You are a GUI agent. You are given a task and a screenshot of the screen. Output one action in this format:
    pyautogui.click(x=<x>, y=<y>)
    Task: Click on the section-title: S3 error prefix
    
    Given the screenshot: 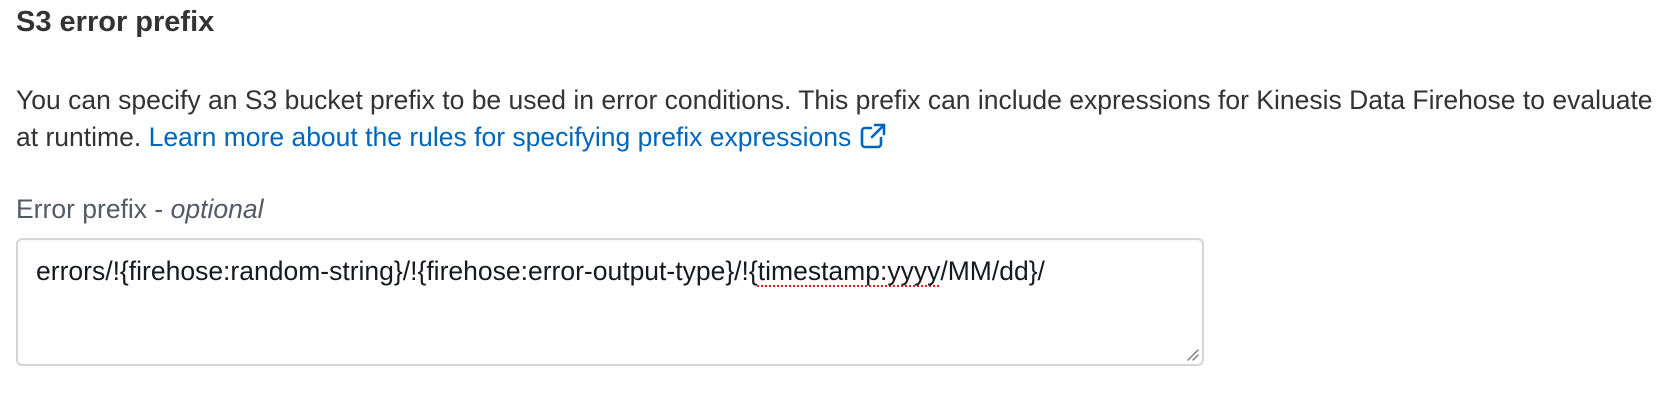 What is the action you would take?
    pyautogui.click(x=115, y=22)
    